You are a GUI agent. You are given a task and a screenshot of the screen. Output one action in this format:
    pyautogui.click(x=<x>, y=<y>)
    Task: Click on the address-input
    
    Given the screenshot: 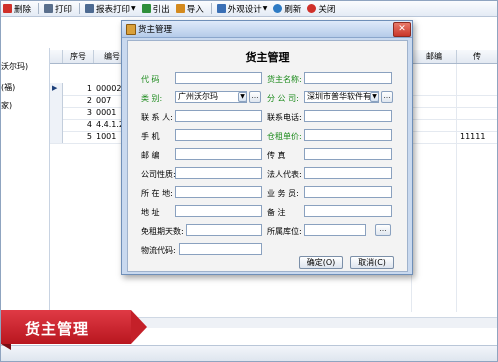 What is the action you would take?
    pyautogui.click(x=218, y=211)
    